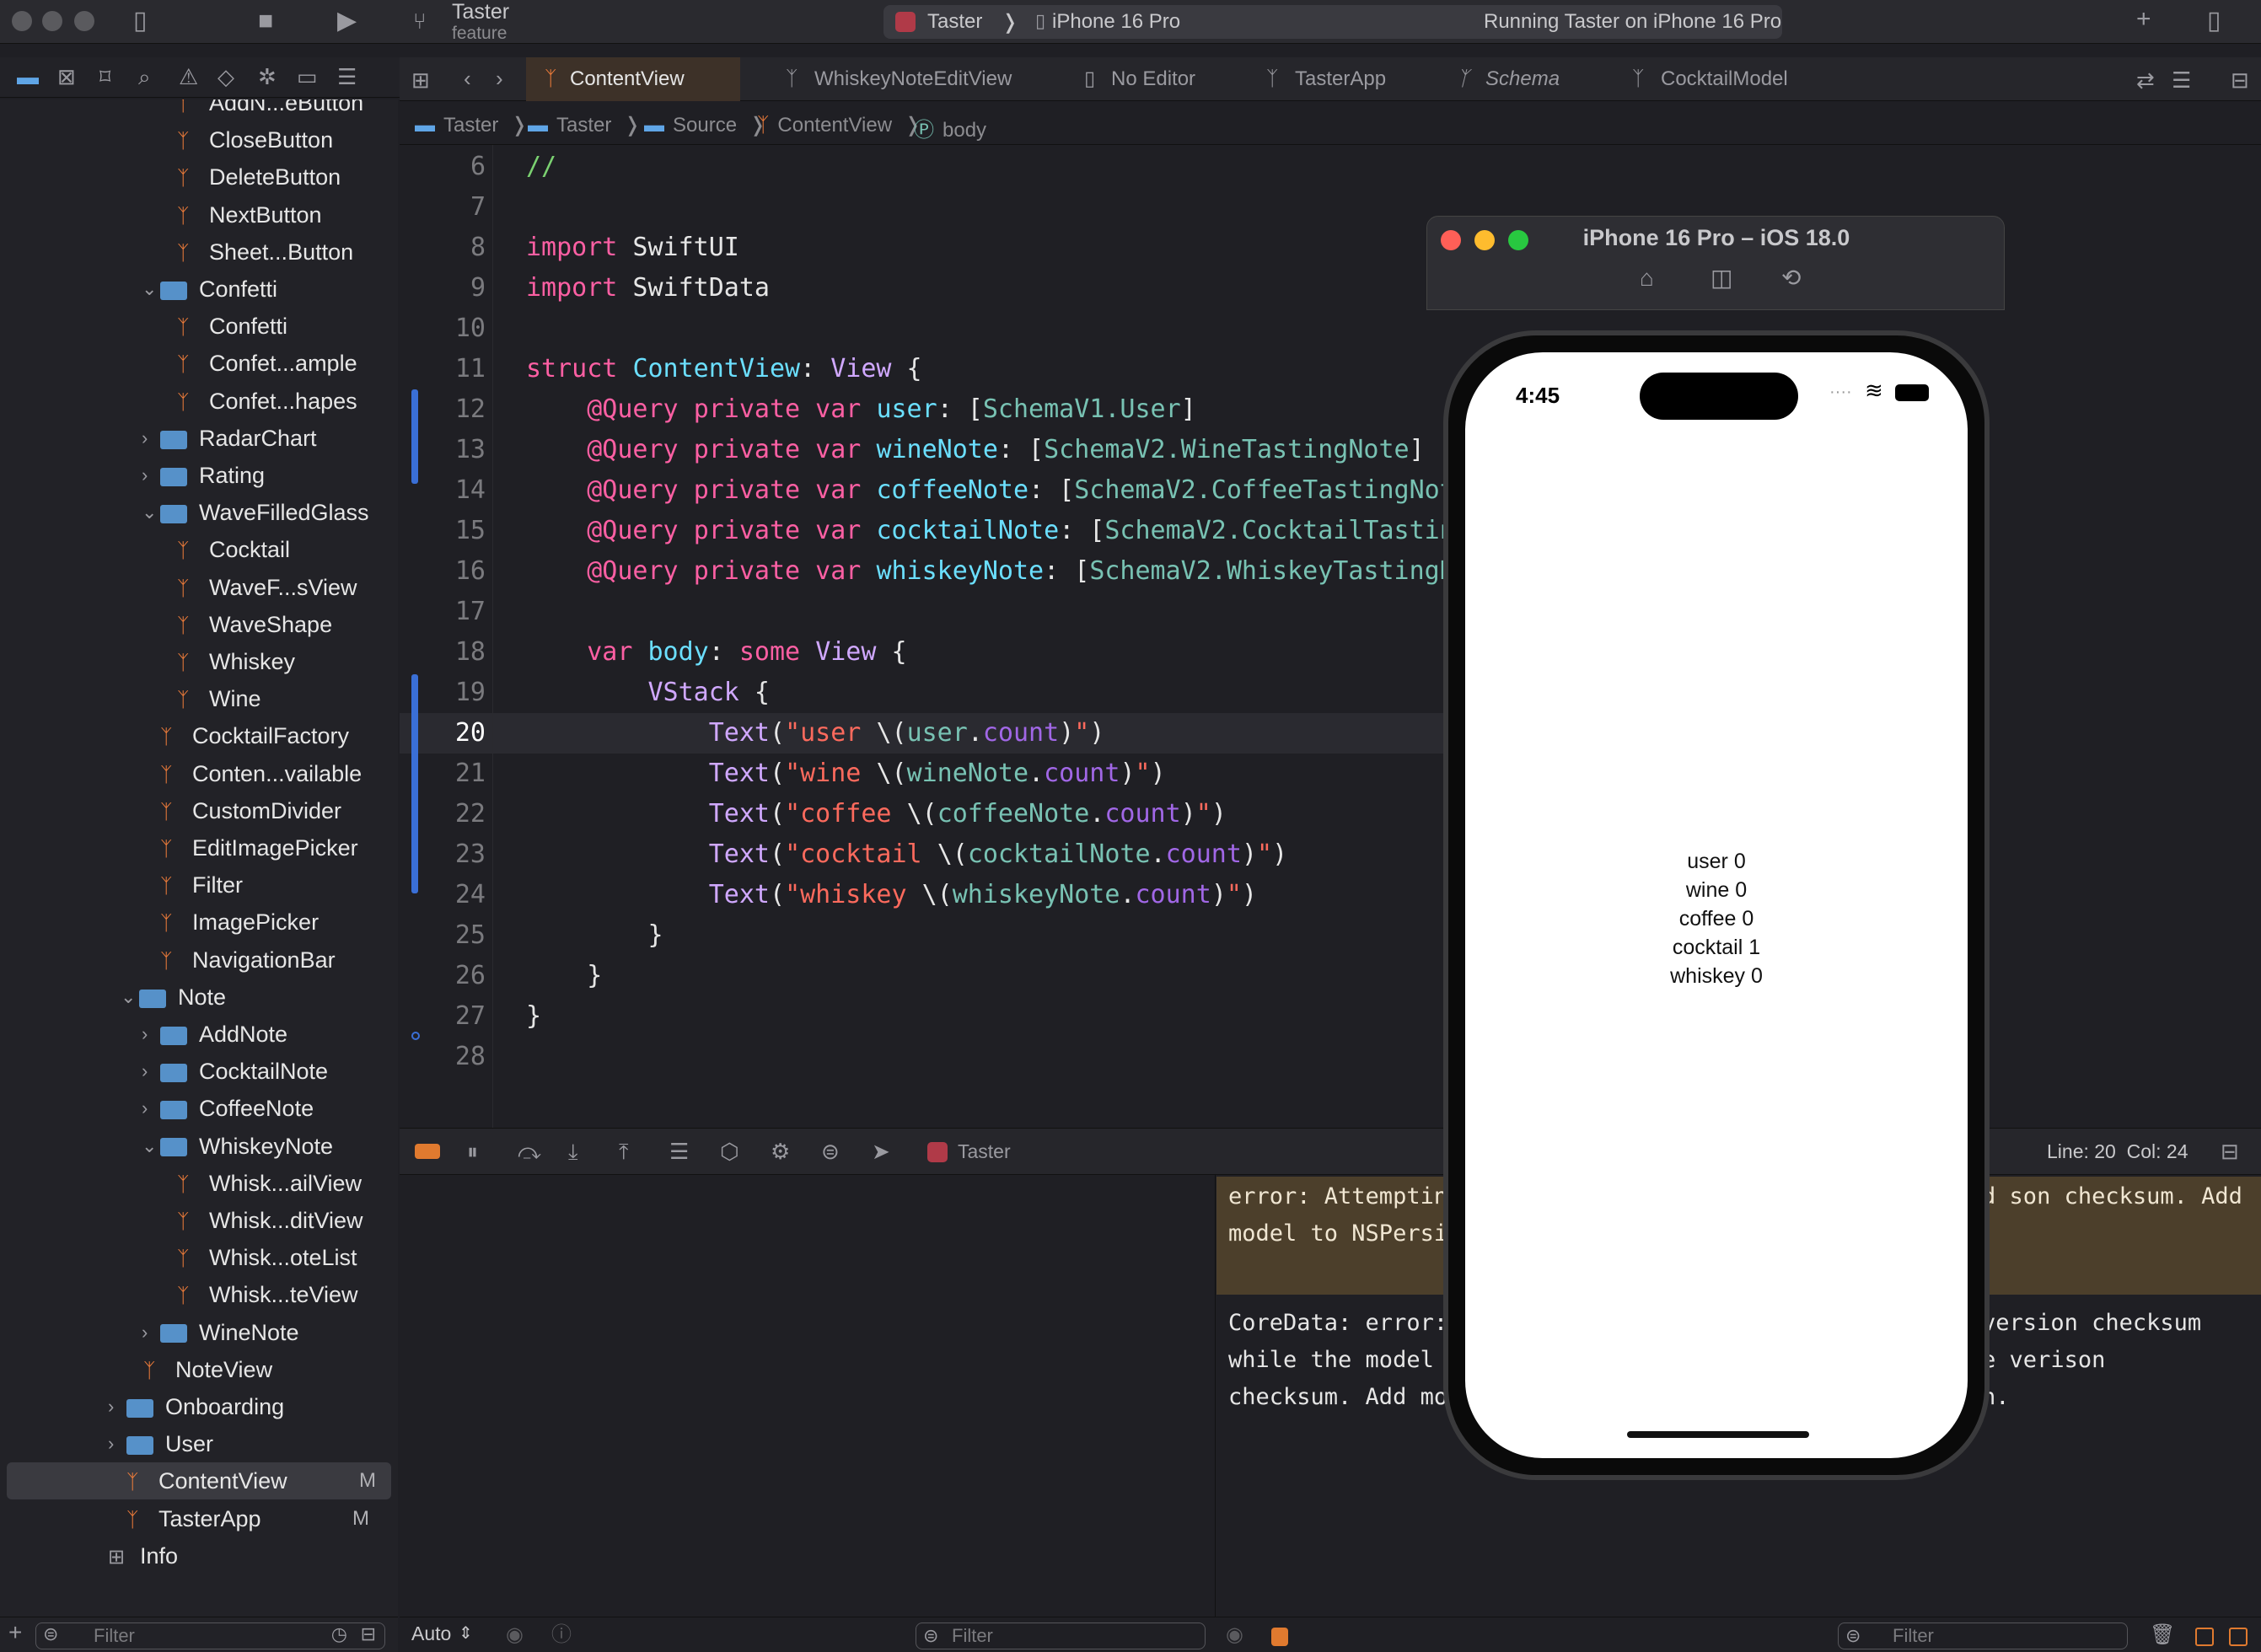  I want to click on line-number: 7, so click(443, 207).